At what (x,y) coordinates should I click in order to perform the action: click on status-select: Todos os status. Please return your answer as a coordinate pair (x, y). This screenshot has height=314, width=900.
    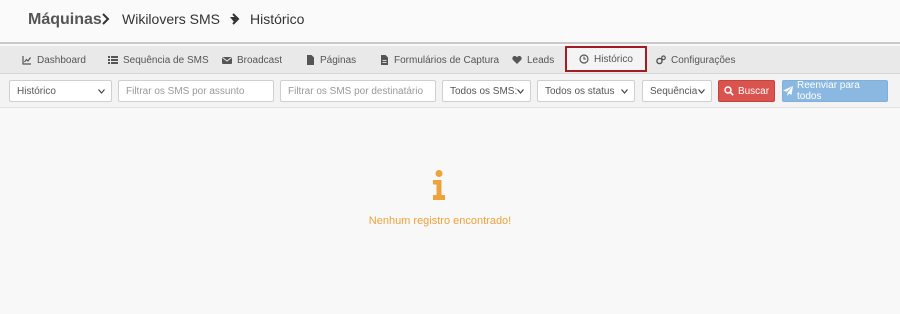
    Looking at the image, I should click on (586, 91).